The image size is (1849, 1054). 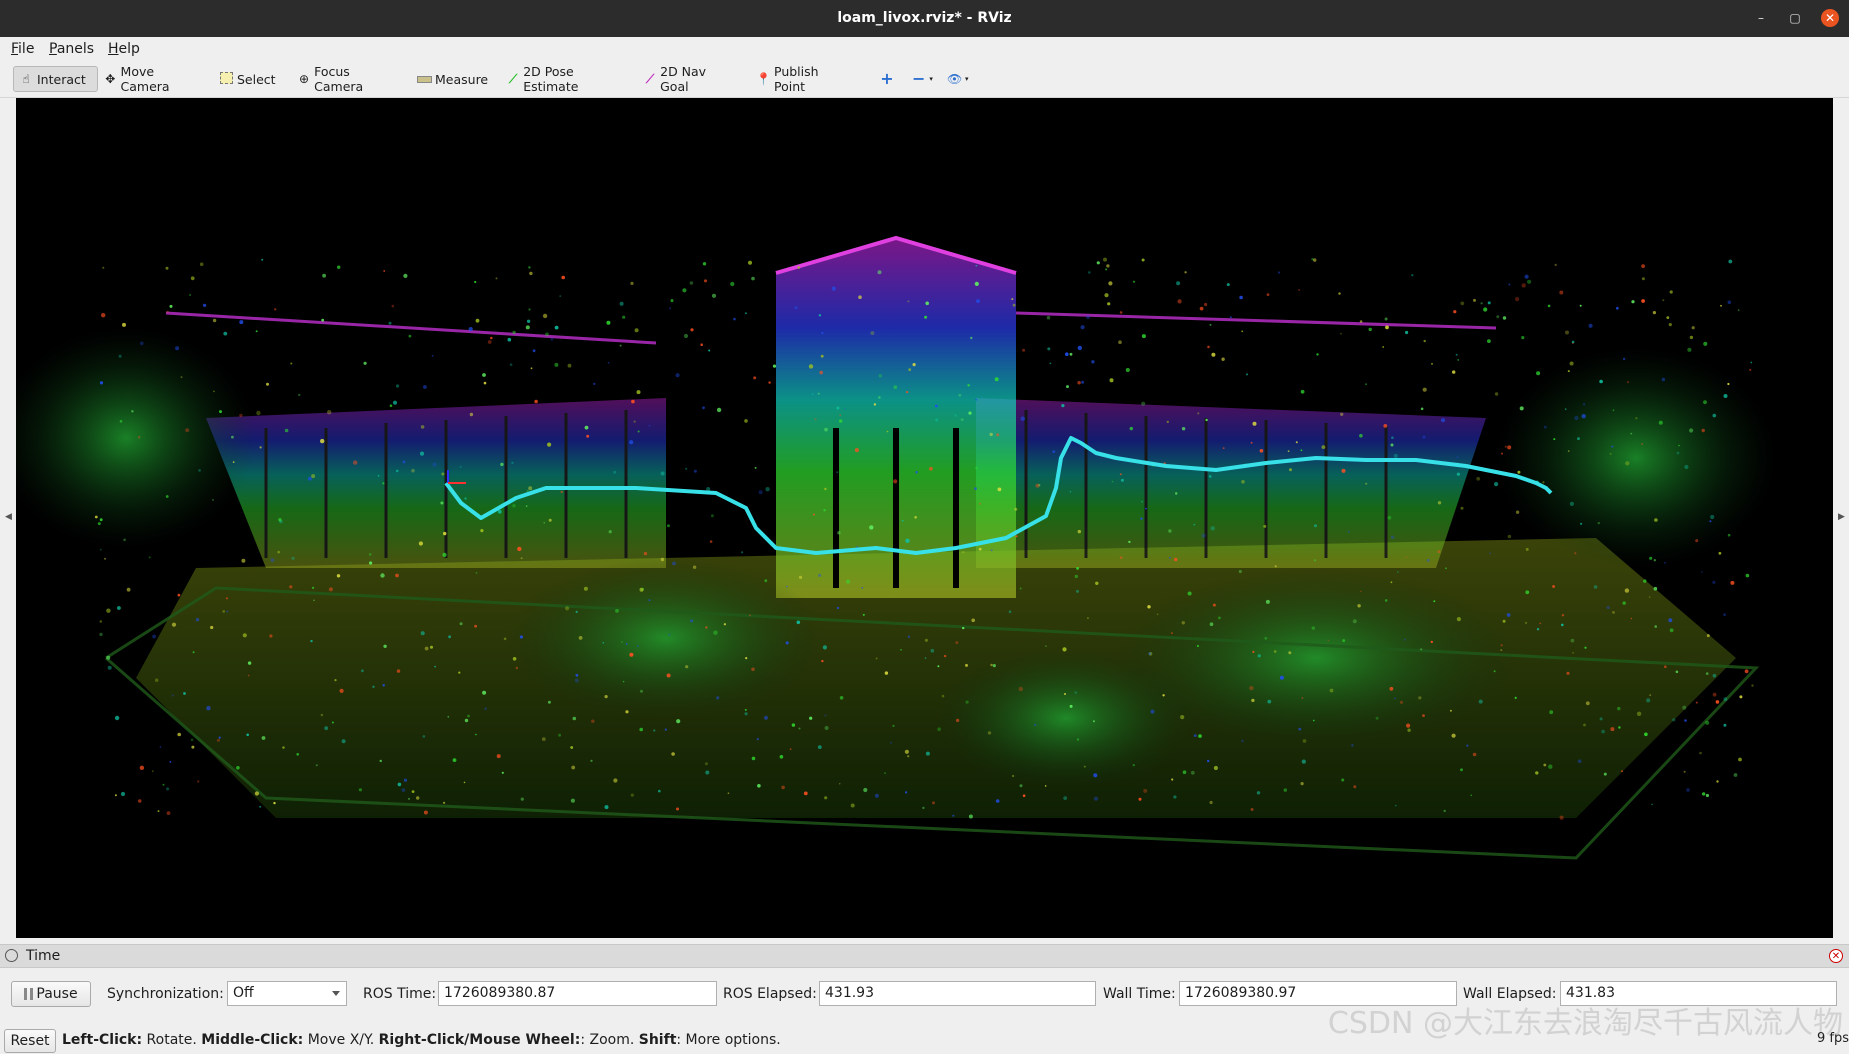 What do you see at coordinates (888, 79) in the screenshot?
I see `add-tool-button: +` at bounding box center [888, 79].